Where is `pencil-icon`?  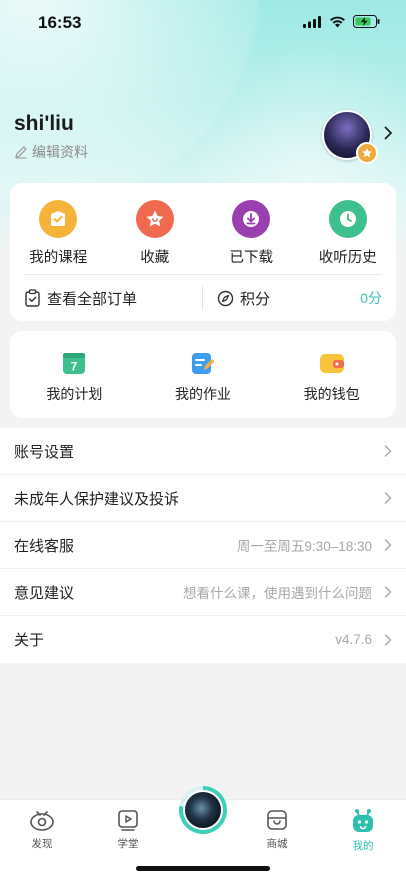
pencil-icon is located at coordinates (21, 152).